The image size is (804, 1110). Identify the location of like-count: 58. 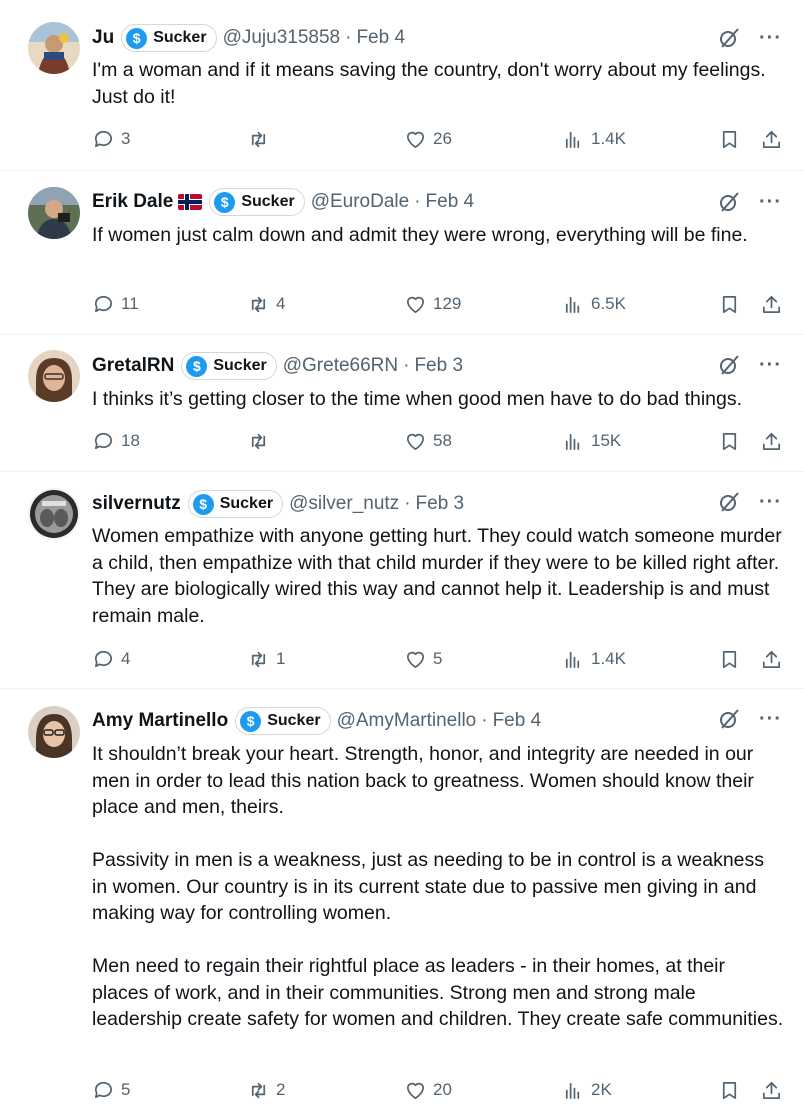
(442, 440).